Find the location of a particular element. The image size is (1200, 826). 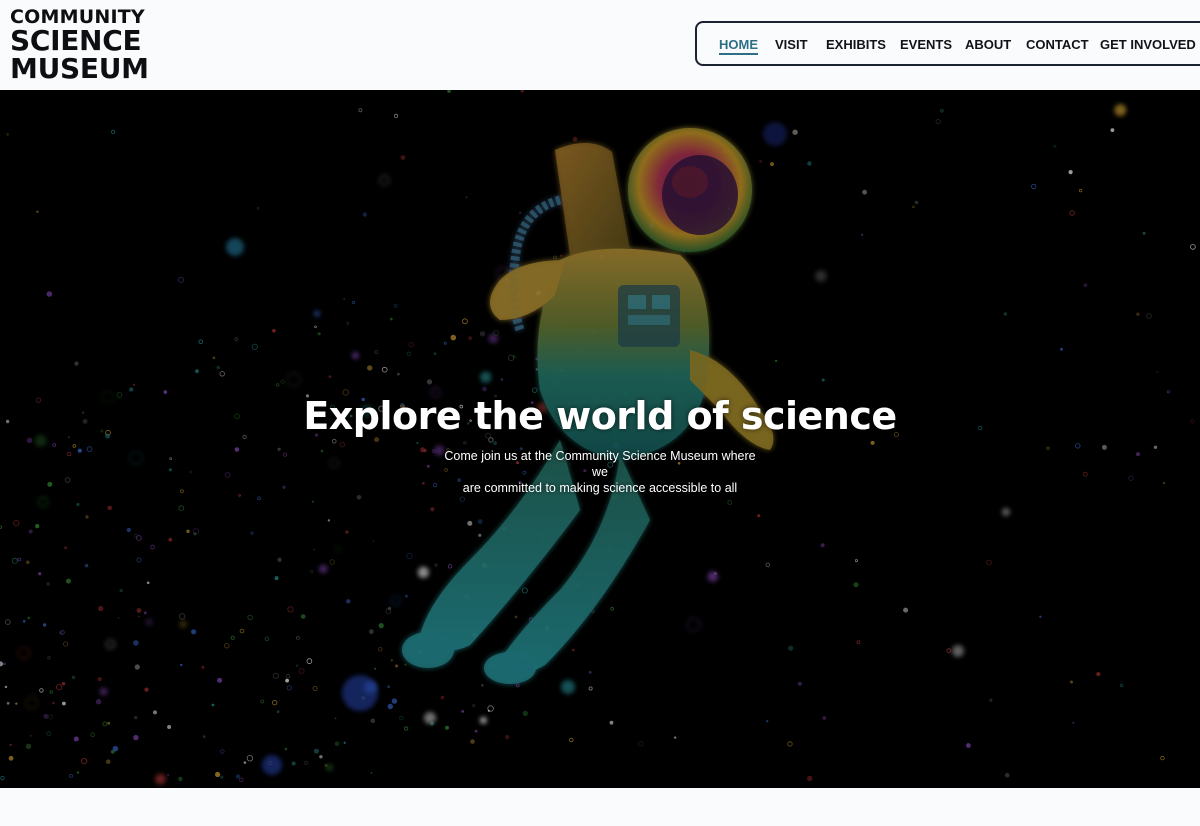

nav-item-home: HOME is located at coordinates (738, 46).